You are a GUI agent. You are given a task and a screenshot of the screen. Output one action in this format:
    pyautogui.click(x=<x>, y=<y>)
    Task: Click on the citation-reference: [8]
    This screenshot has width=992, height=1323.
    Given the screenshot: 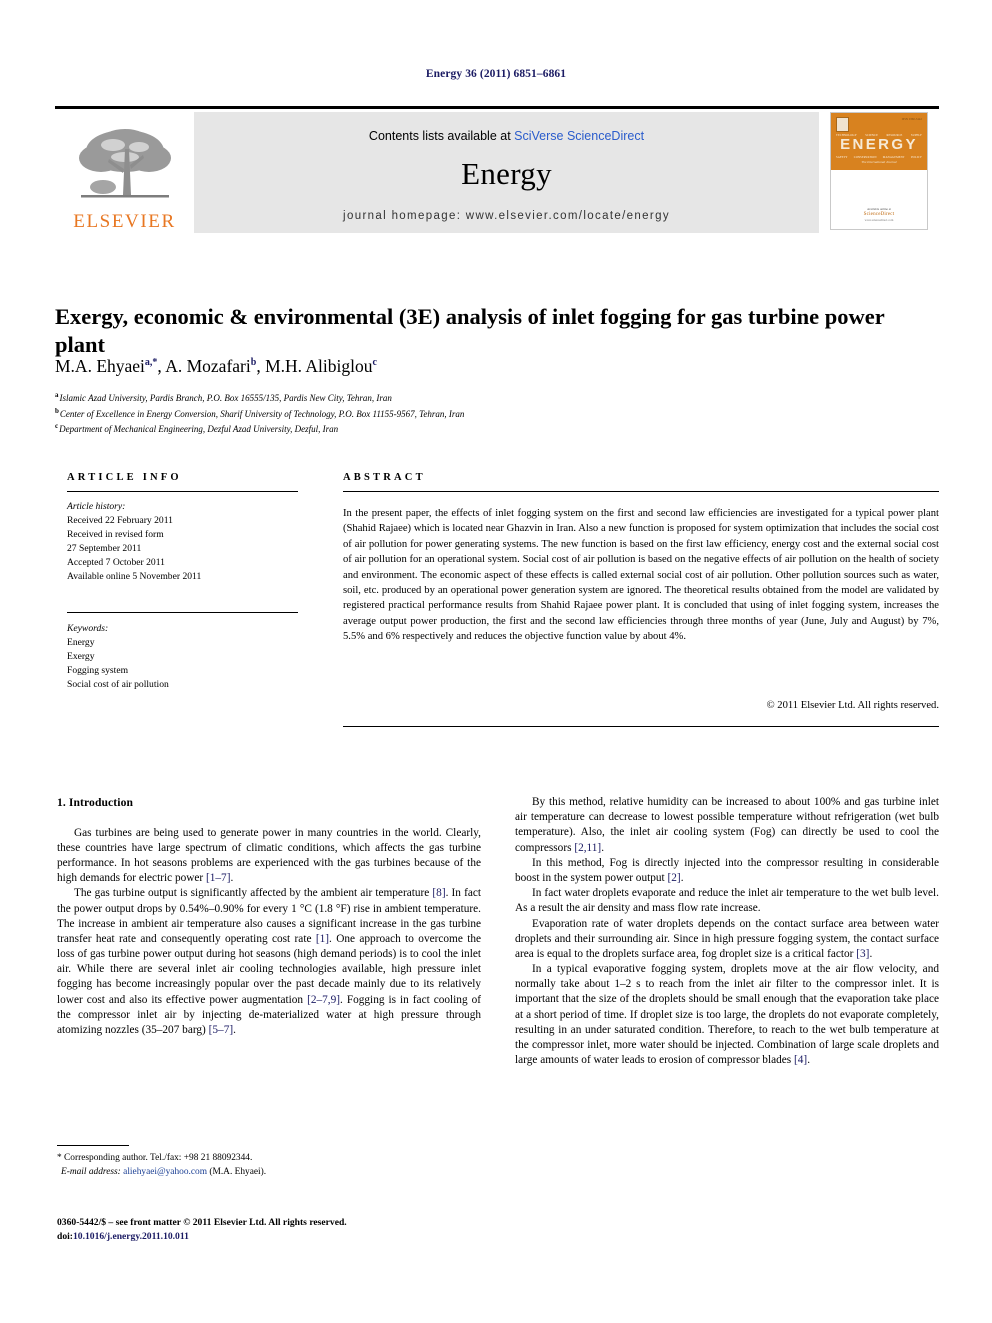 What is the action you would take?
    pyautogui.click(x=438, y=893)
    